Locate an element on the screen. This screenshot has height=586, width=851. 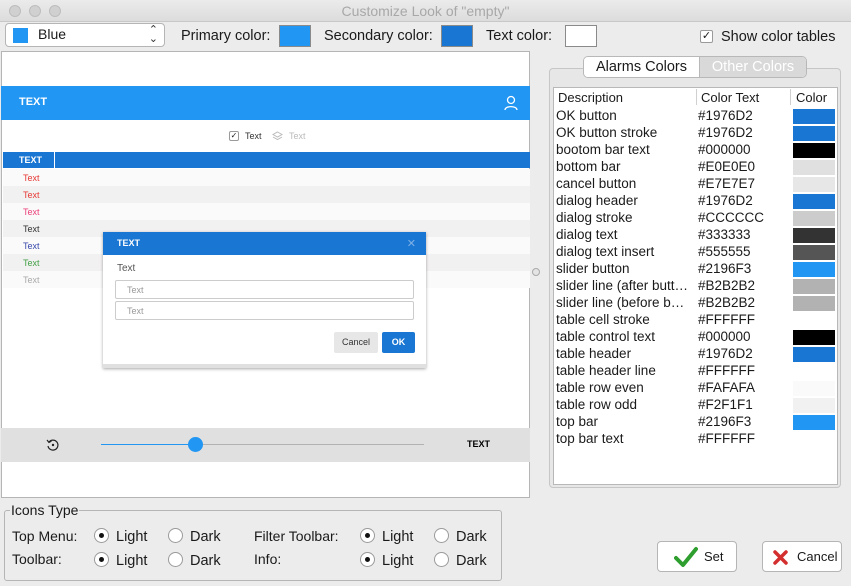
row-description: table control text is located at coordinates (606, 336).